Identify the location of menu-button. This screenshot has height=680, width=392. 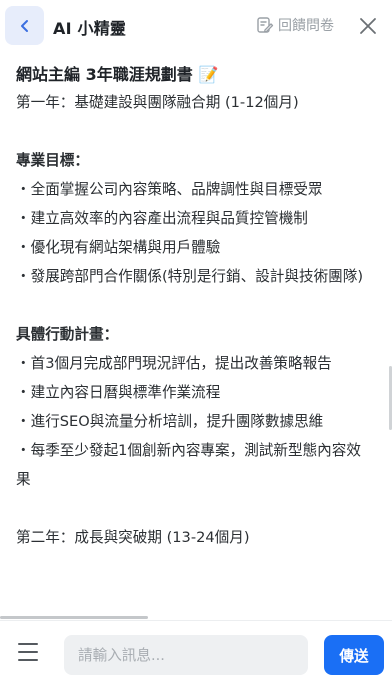
(28, 652).